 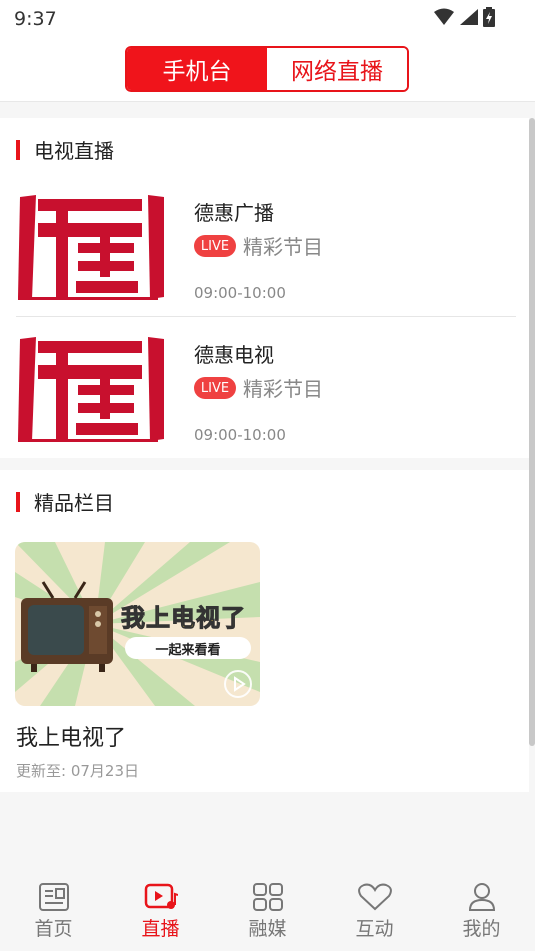 What do you see at coordinates (481, 897) in the screenshot?
I see `user-icon` at bounding box center [481, 897].